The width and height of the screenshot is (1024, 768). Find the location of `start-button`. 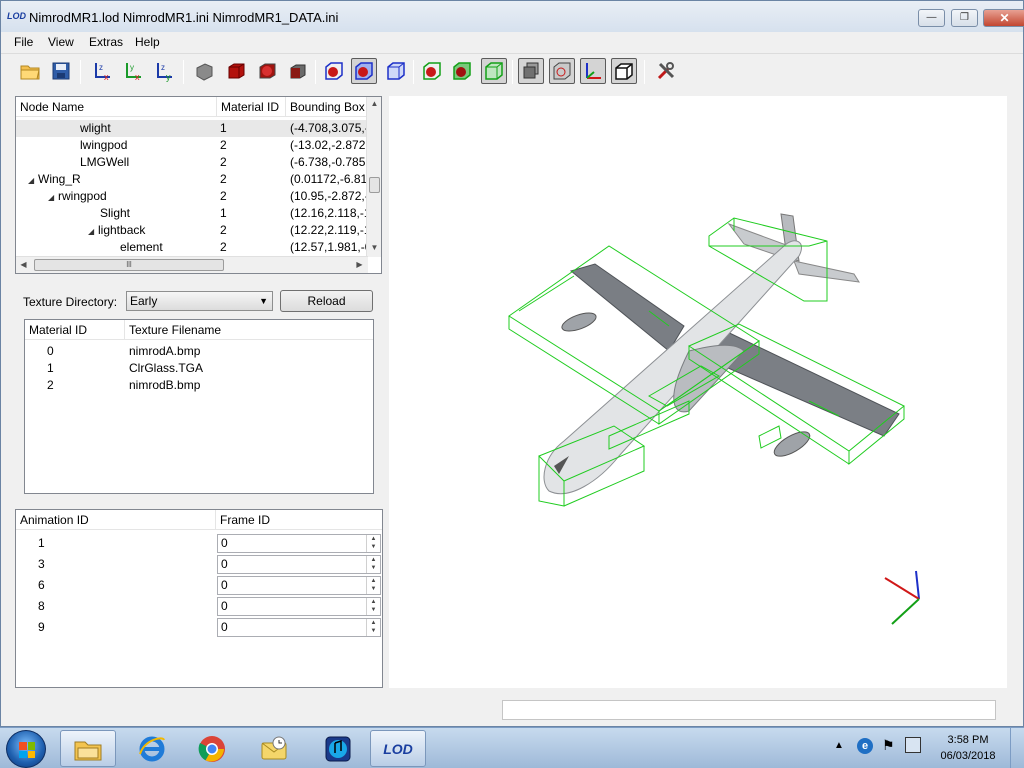

start-button is located at coordinates (26, 749).